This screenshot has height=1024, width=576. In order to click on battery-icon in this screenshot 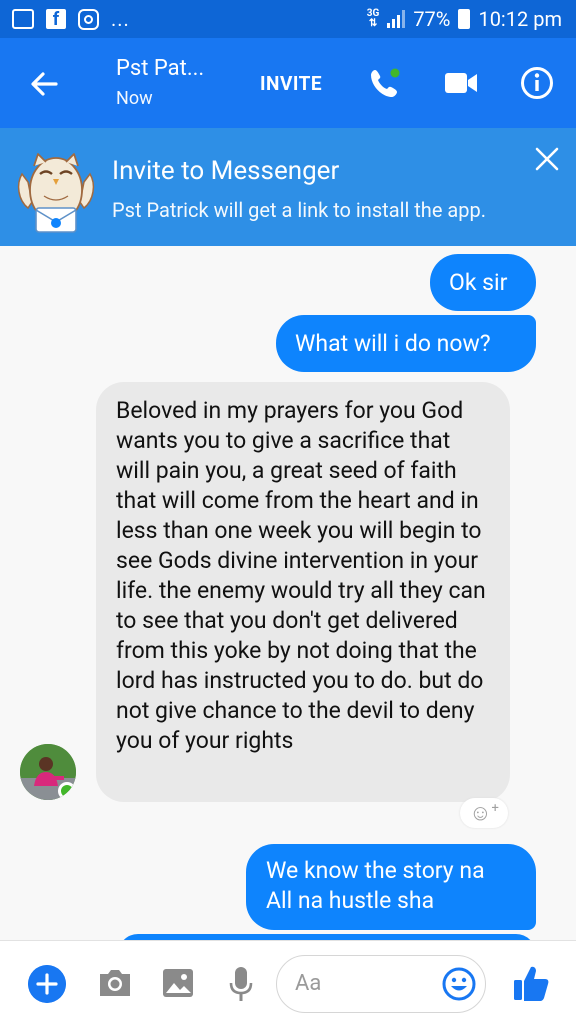, I will do `click(464, 19)`.